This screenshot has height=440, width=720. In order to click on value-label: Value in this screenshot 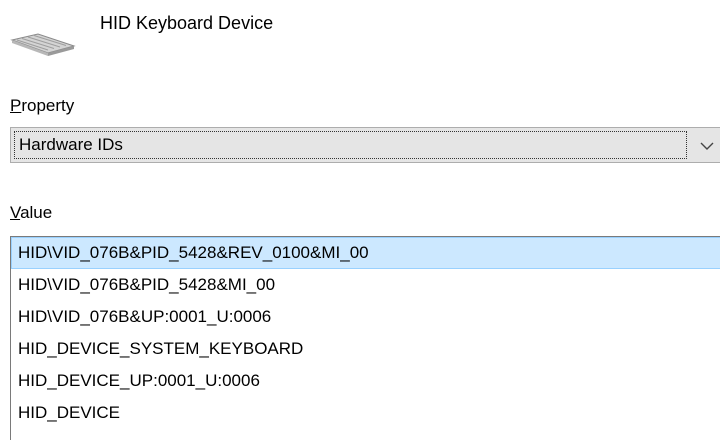, I will do `click(31, 213)`.